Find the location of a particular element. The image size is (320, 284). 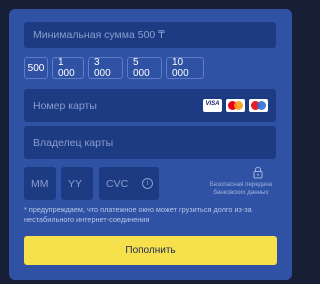

top-up-button: Пополнить is located at coordinates (150, 250).